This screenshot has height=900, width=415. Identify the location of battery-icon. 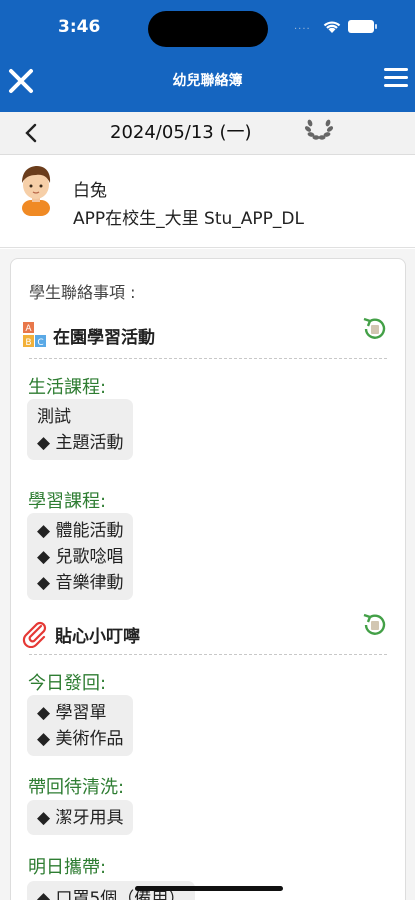
(362, 26).